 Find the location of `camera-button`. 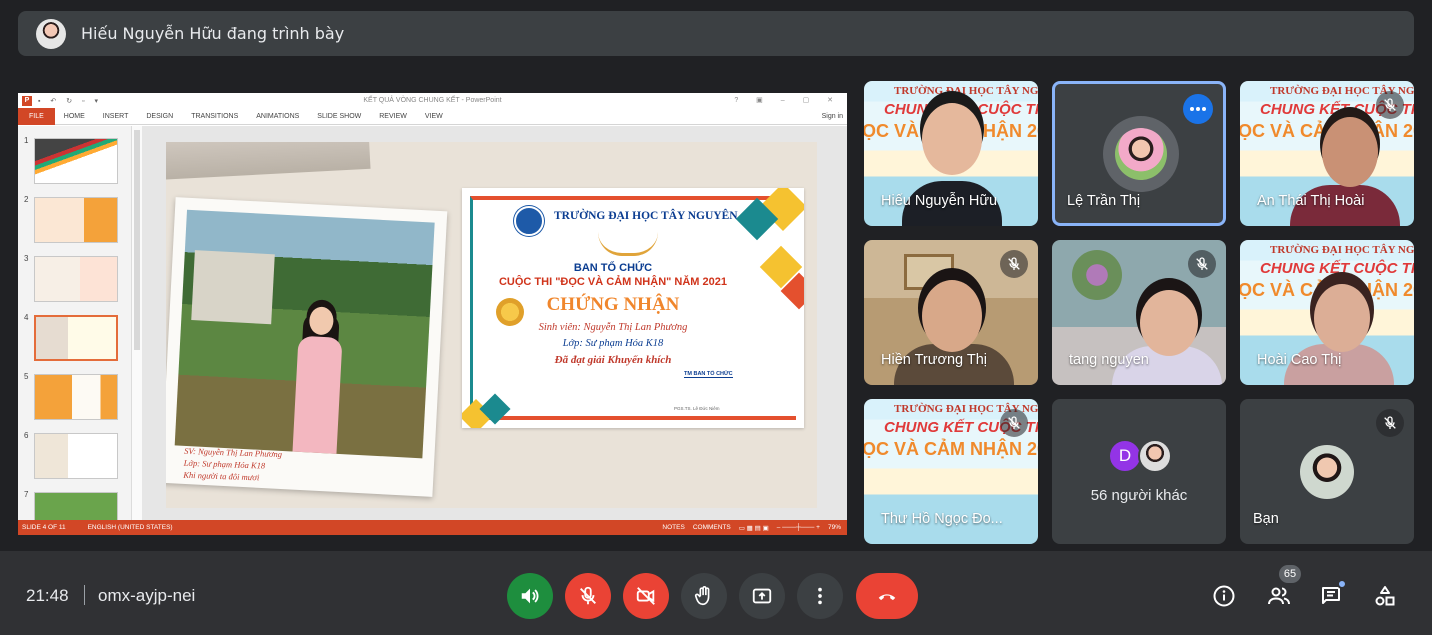

camera-button is located at coordinates (646, 596).